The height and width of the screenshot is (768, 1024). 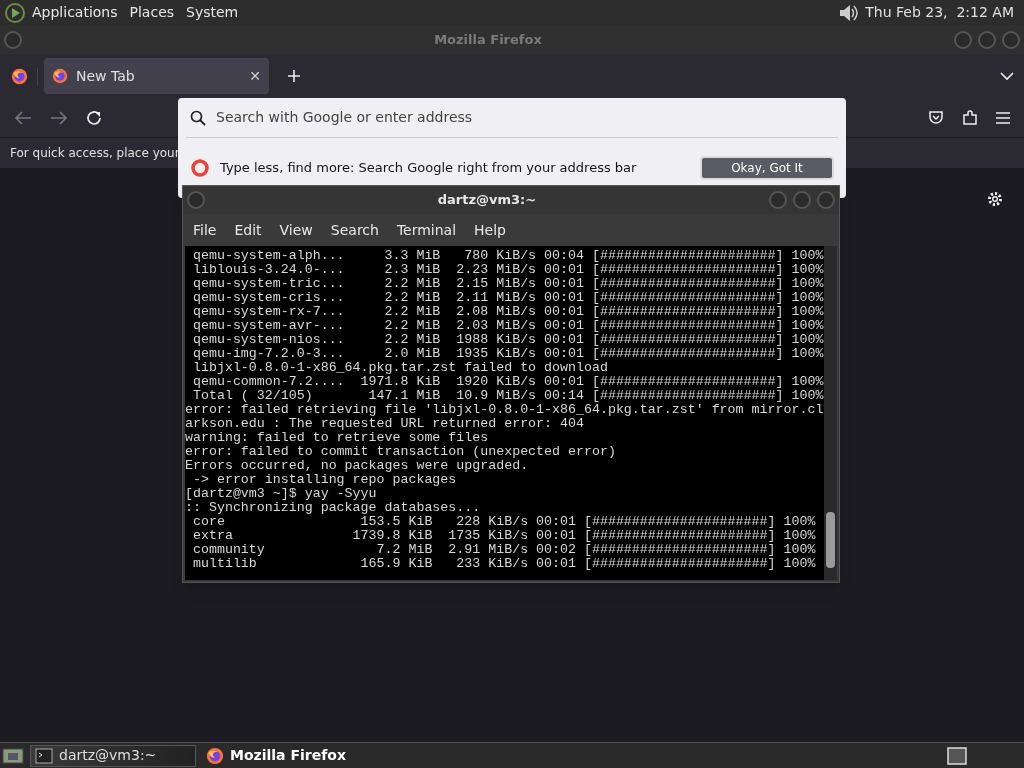 I want to click on desktop-icon, so click(x=13, y=755).